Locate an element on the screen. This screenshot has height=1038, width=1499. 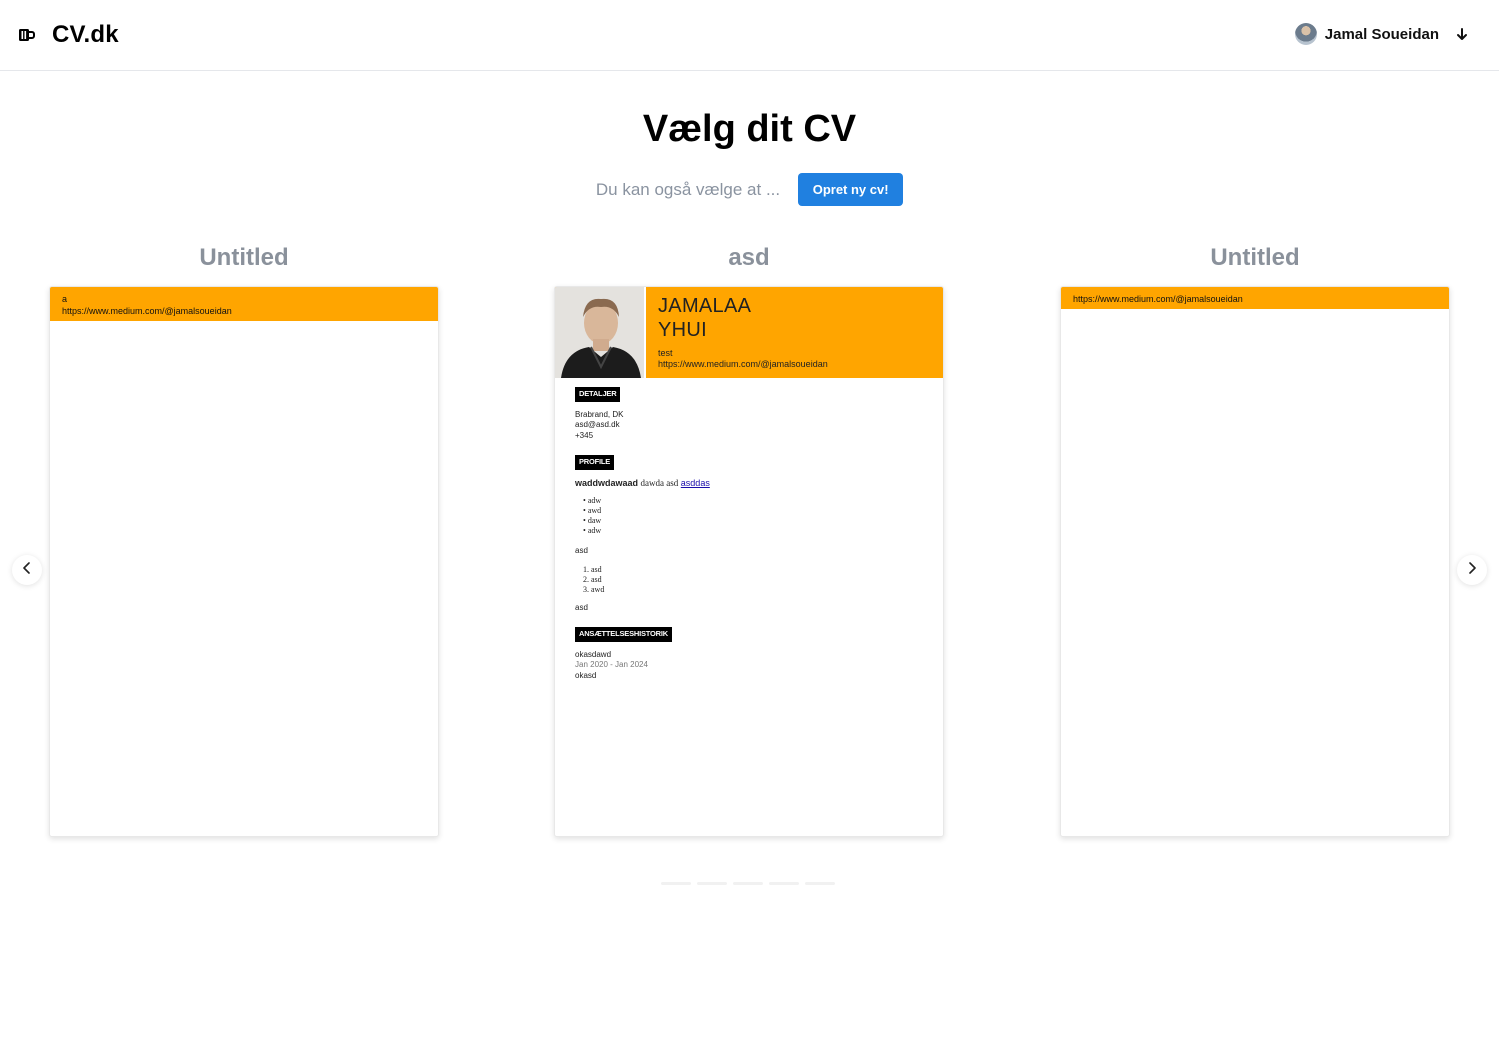
numbered-list: asd asd awd is located at coordinates (757, 580).